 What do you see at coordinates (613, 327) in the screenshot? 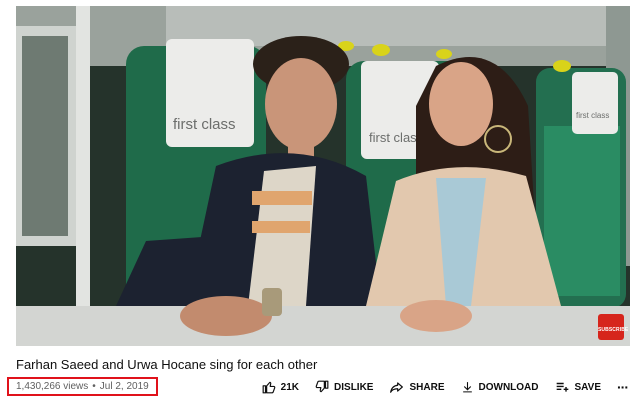
I see `subscribe-badge: SUBSCRIBE` at bounding box center [613, 327].